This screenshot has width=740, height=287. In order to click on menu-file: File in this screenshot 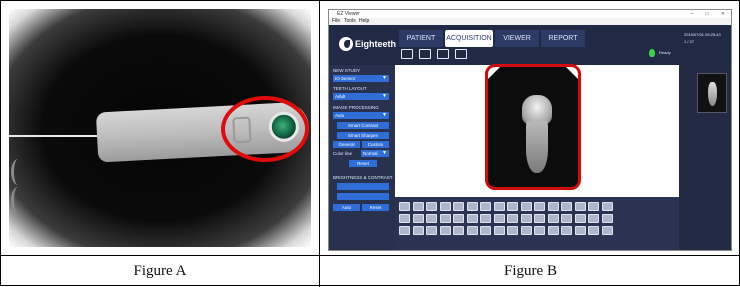, I will do `click(336, 21)`.